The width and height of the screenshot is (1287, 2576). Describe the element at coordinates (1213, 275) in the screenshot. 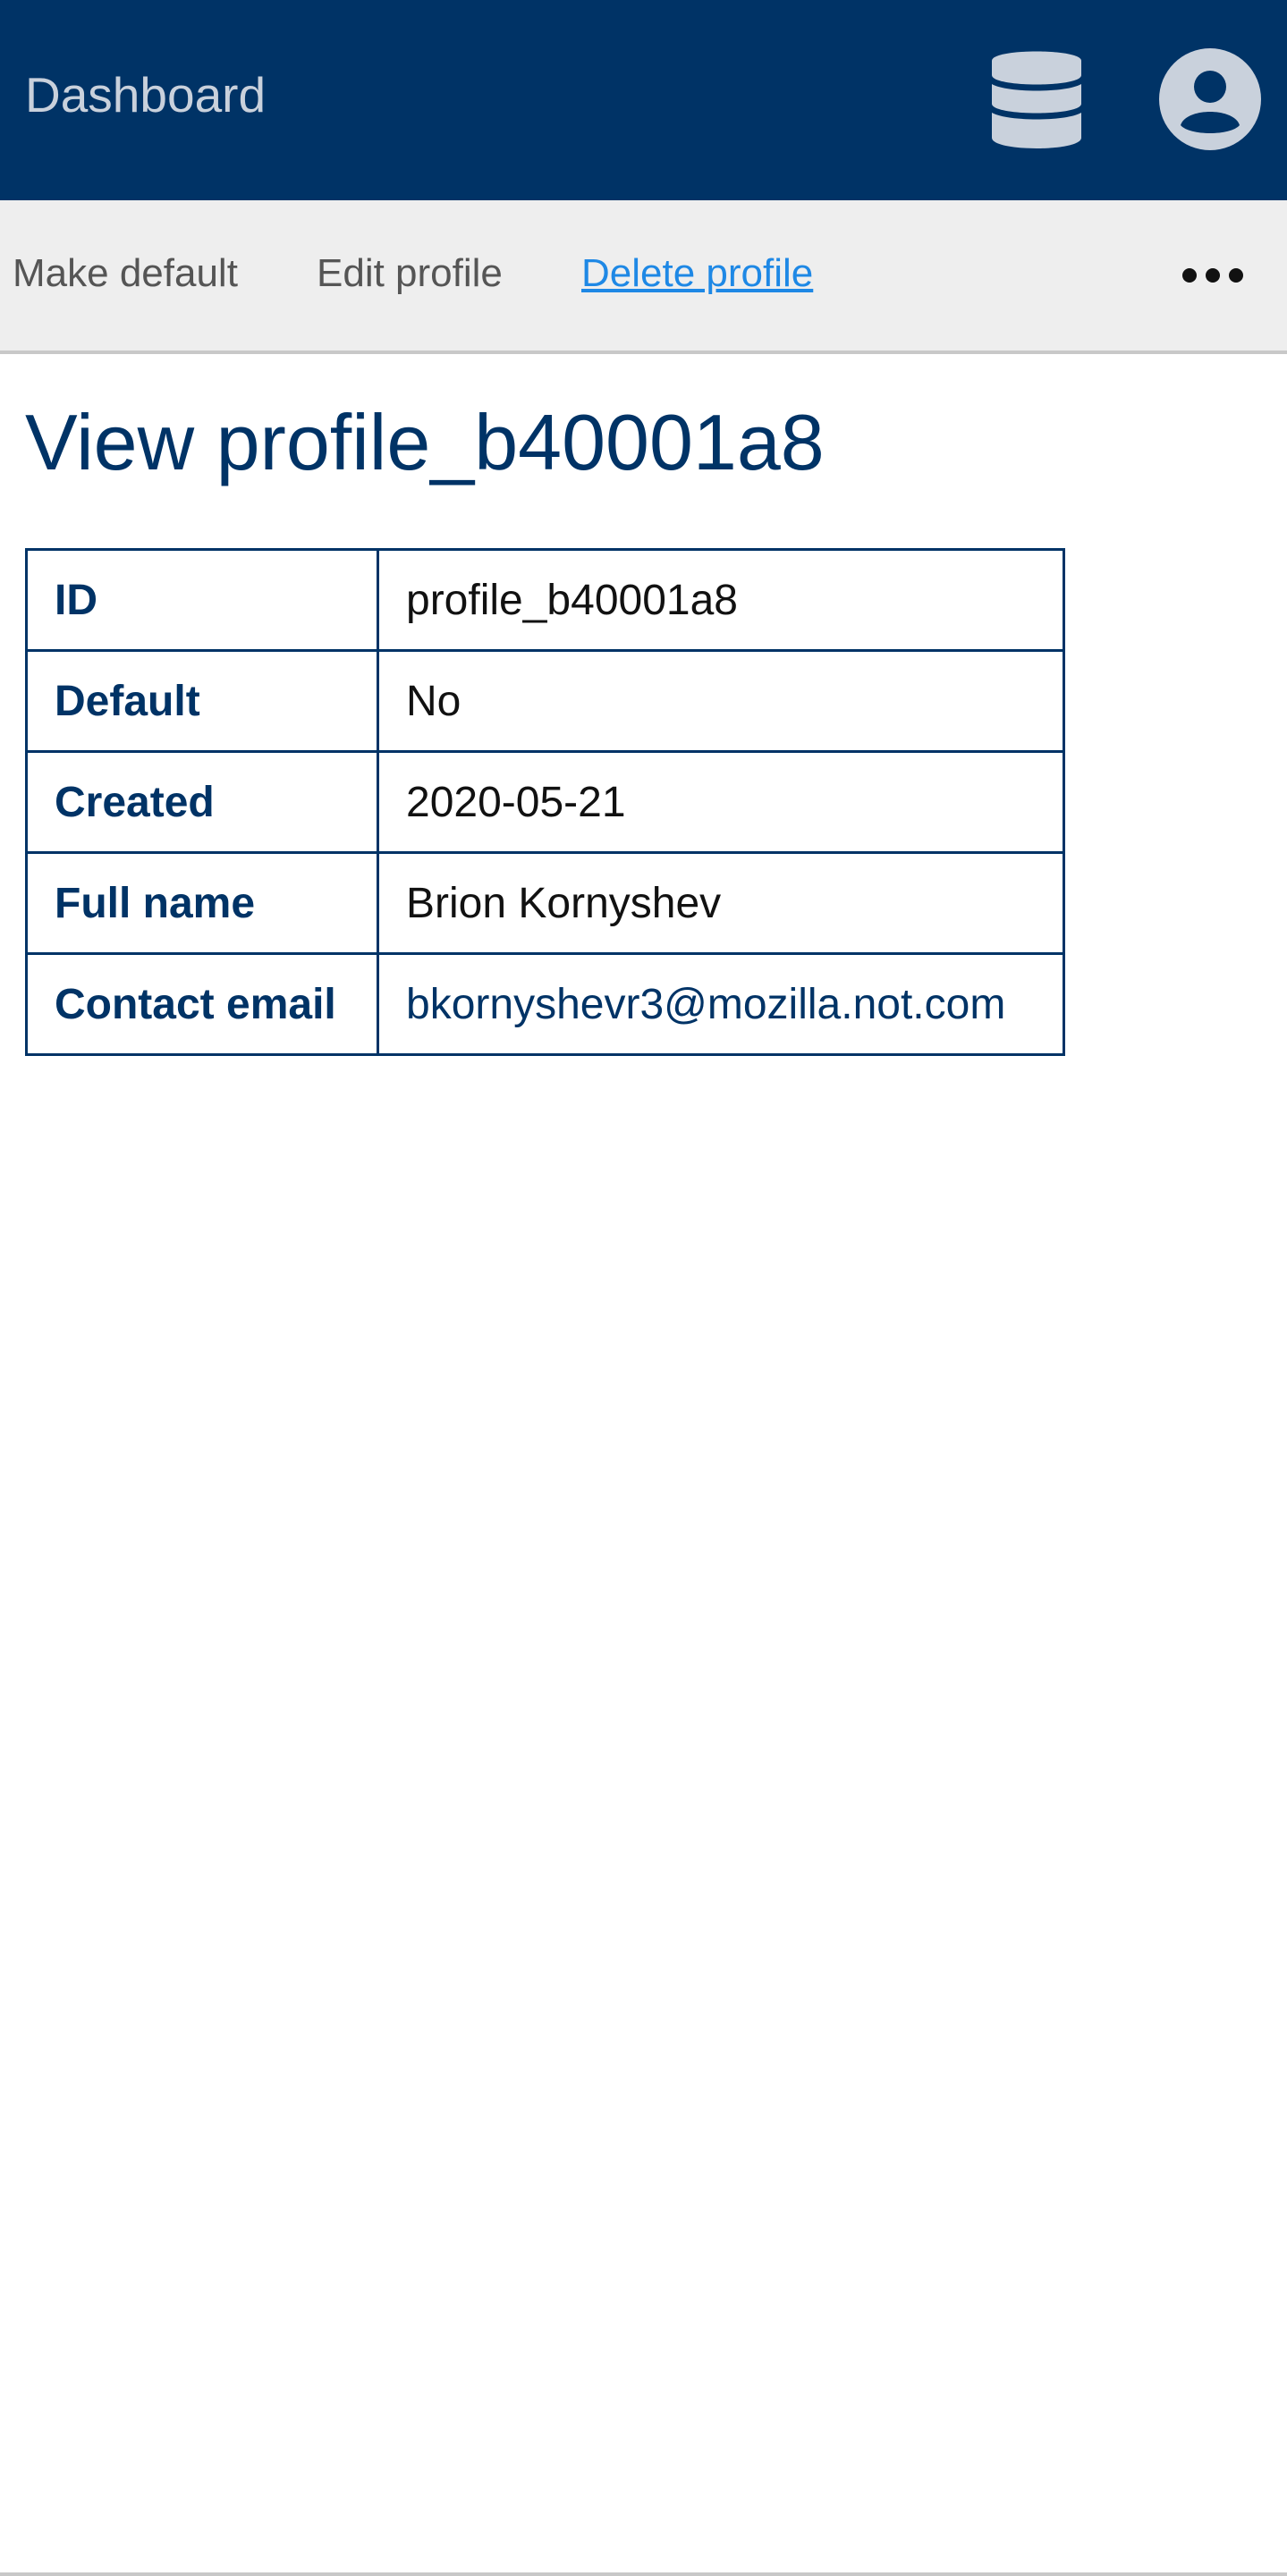

I see `more-horizontal-icon` at that location.